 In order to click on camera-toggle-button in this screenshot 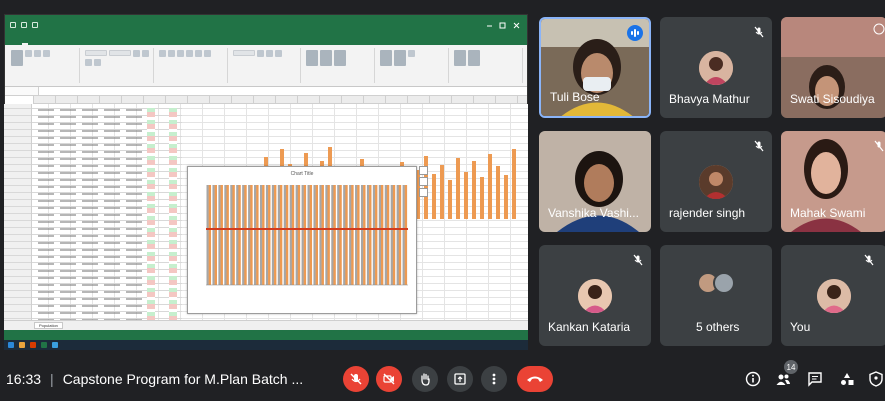, I will do `click(389, 379)`.